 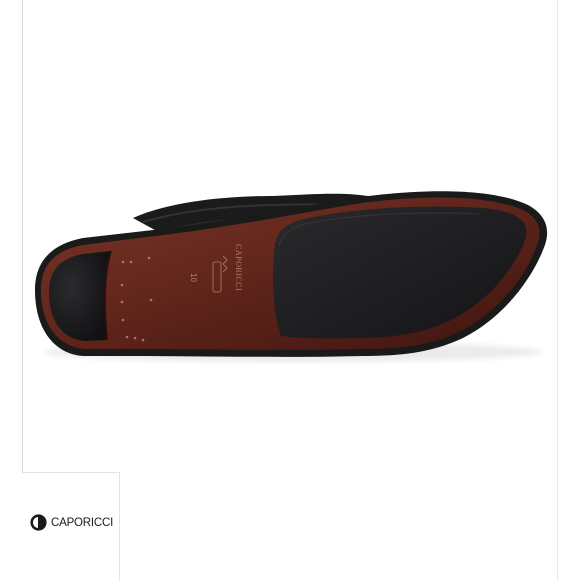 I want to click on brand-logo: CAPORICCI, so click(x=71, y=522).